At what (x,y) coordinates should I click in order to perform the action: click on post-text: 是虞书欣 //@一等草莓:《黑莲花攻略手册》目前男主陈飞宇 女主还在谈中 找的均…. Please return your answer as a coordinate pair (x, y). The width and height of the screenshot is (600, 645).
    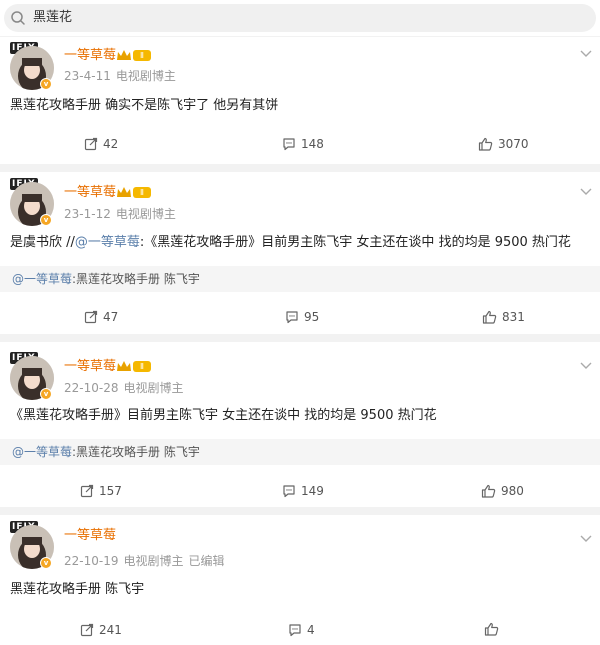
    Looking at the image, I should click on (290, 242).